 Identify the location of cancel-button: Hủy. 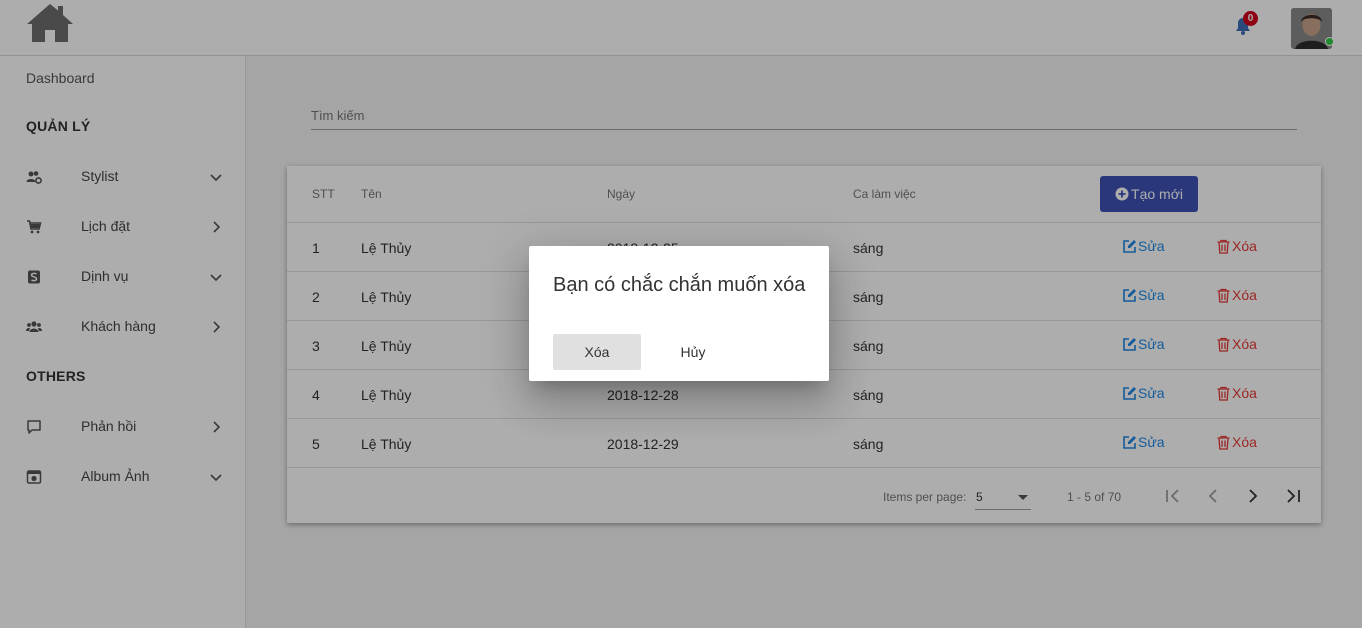
(693, 352).